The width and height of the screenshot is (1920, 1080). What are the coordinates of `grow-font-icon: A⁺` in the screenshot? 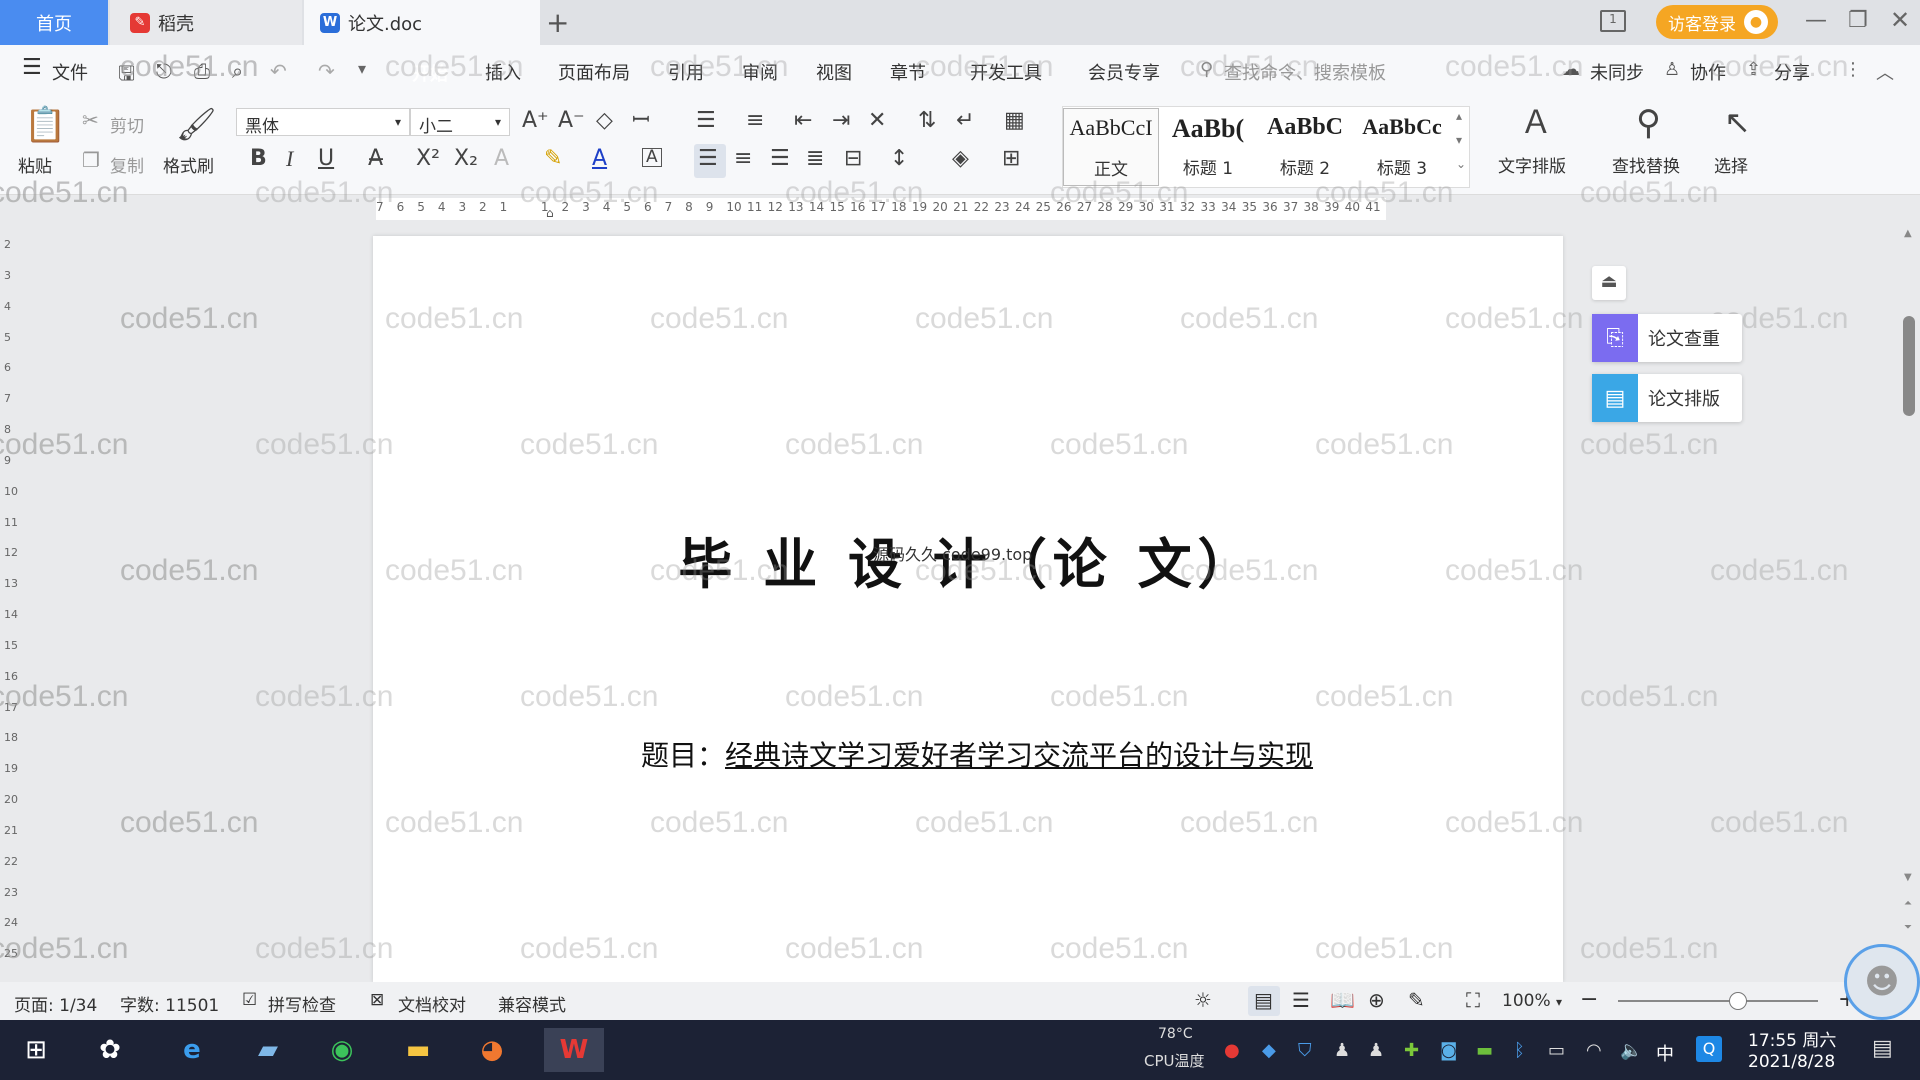 It's located at (535, 121).